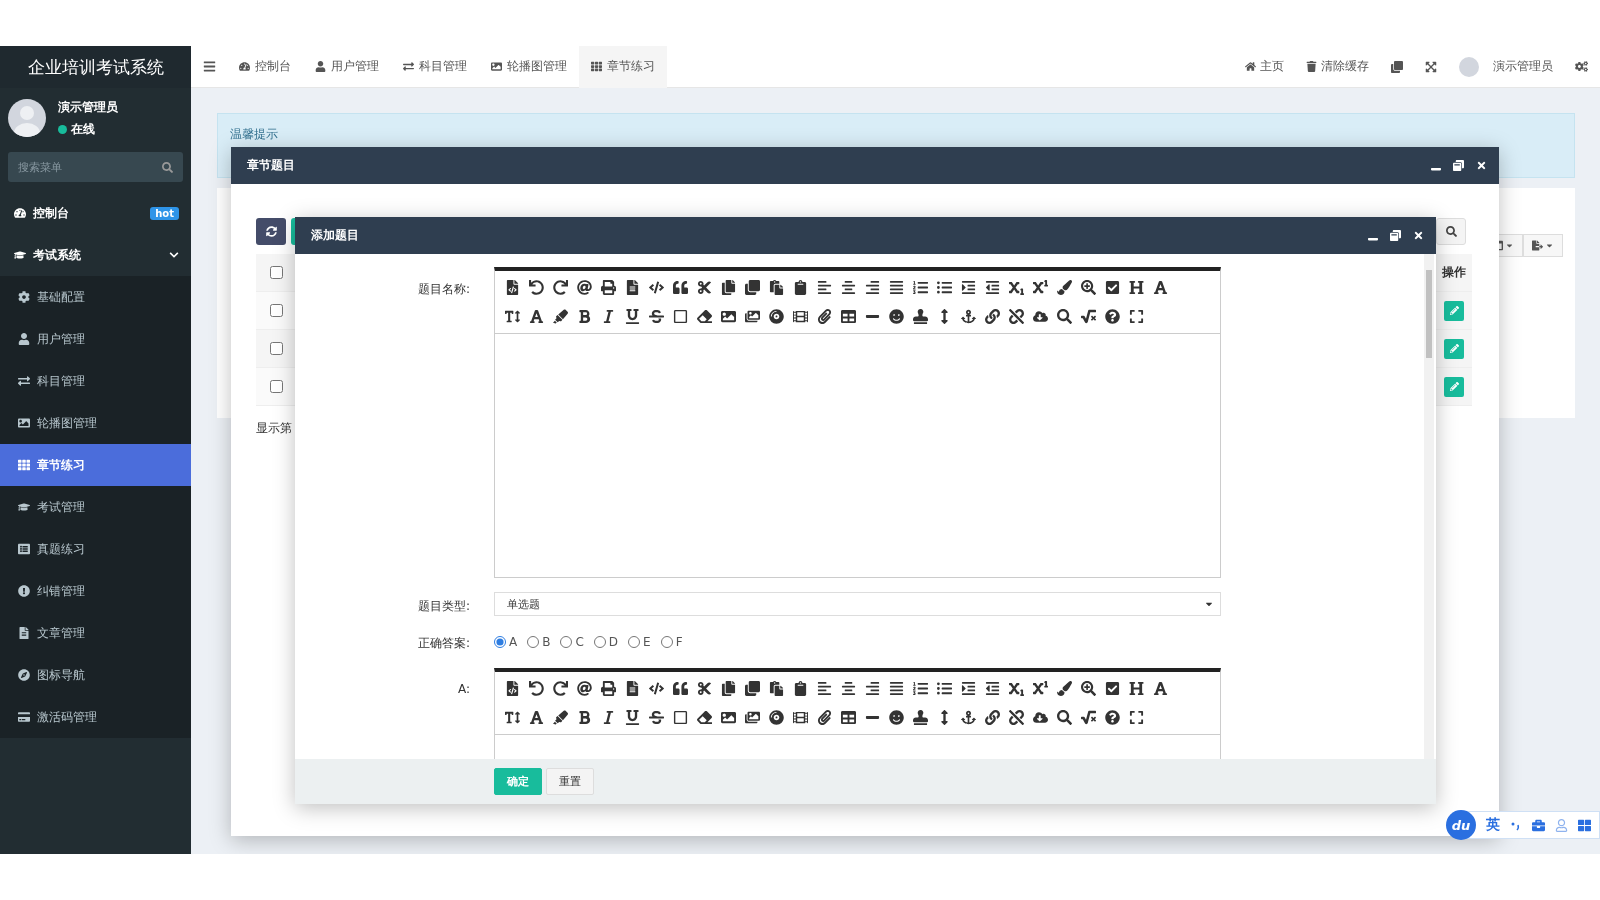 The width and height of the screenshot is (1600, 900). Describe the element at coordinates (347, 66) in the screenshot. I see `nav-tab: 用户管理` at that location.